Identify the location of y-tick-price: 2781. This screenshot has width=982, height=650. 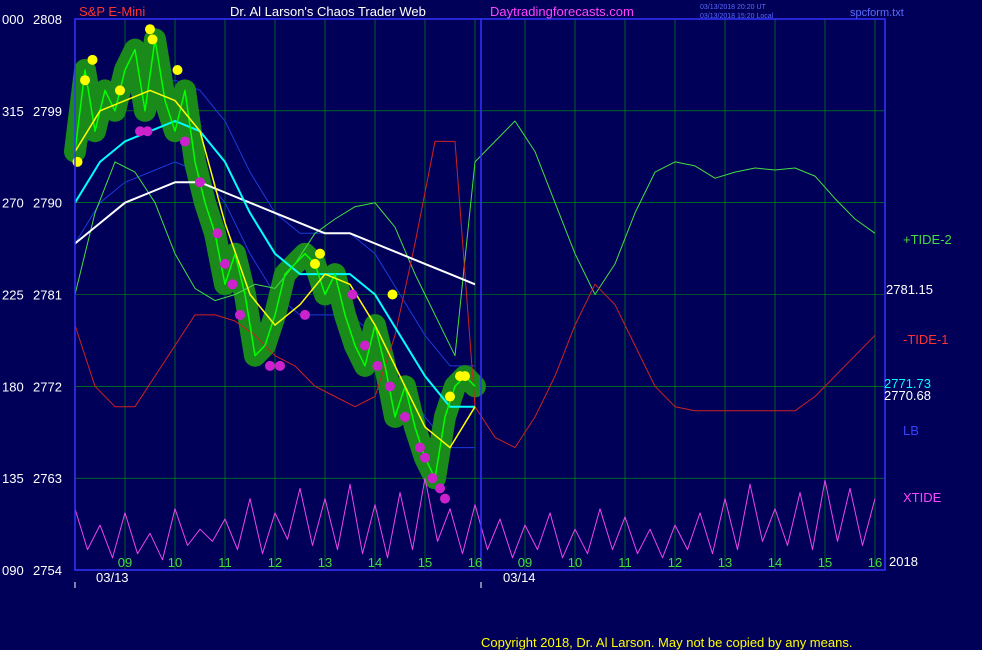
(47, 295).